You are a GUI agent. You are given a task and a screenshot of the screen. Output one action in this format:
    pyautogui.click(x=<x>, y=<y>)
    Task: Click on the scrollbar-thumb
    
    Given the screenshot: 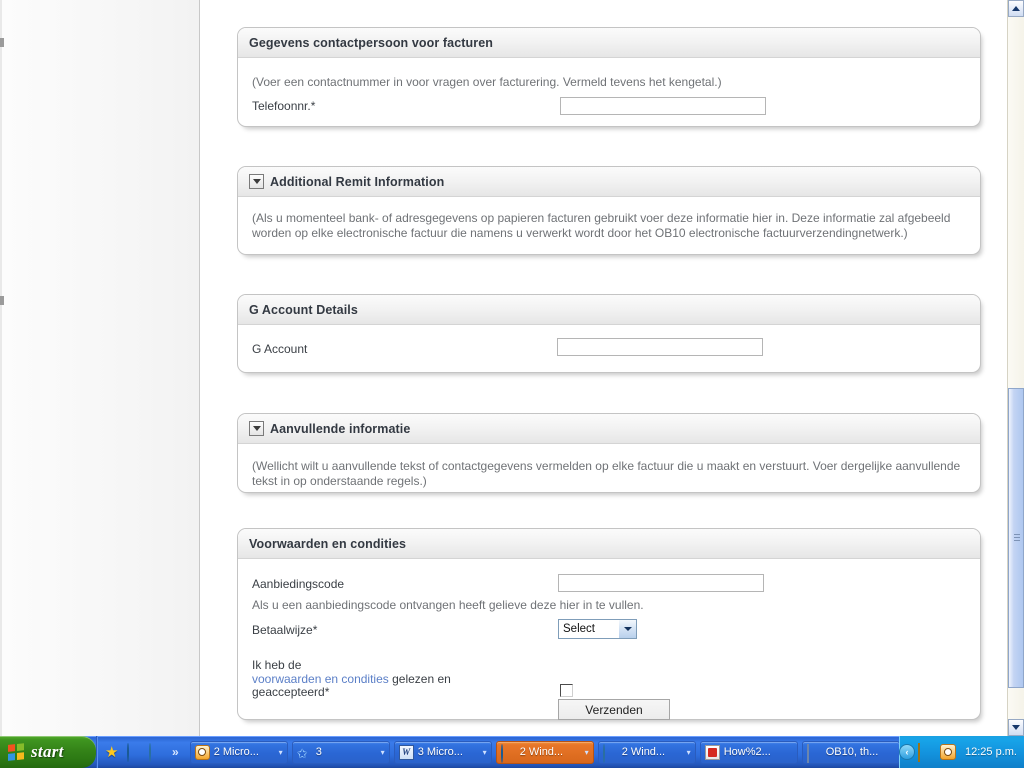 What is the action you would take?
    pyautogui.click(x=1016, y=538)
    